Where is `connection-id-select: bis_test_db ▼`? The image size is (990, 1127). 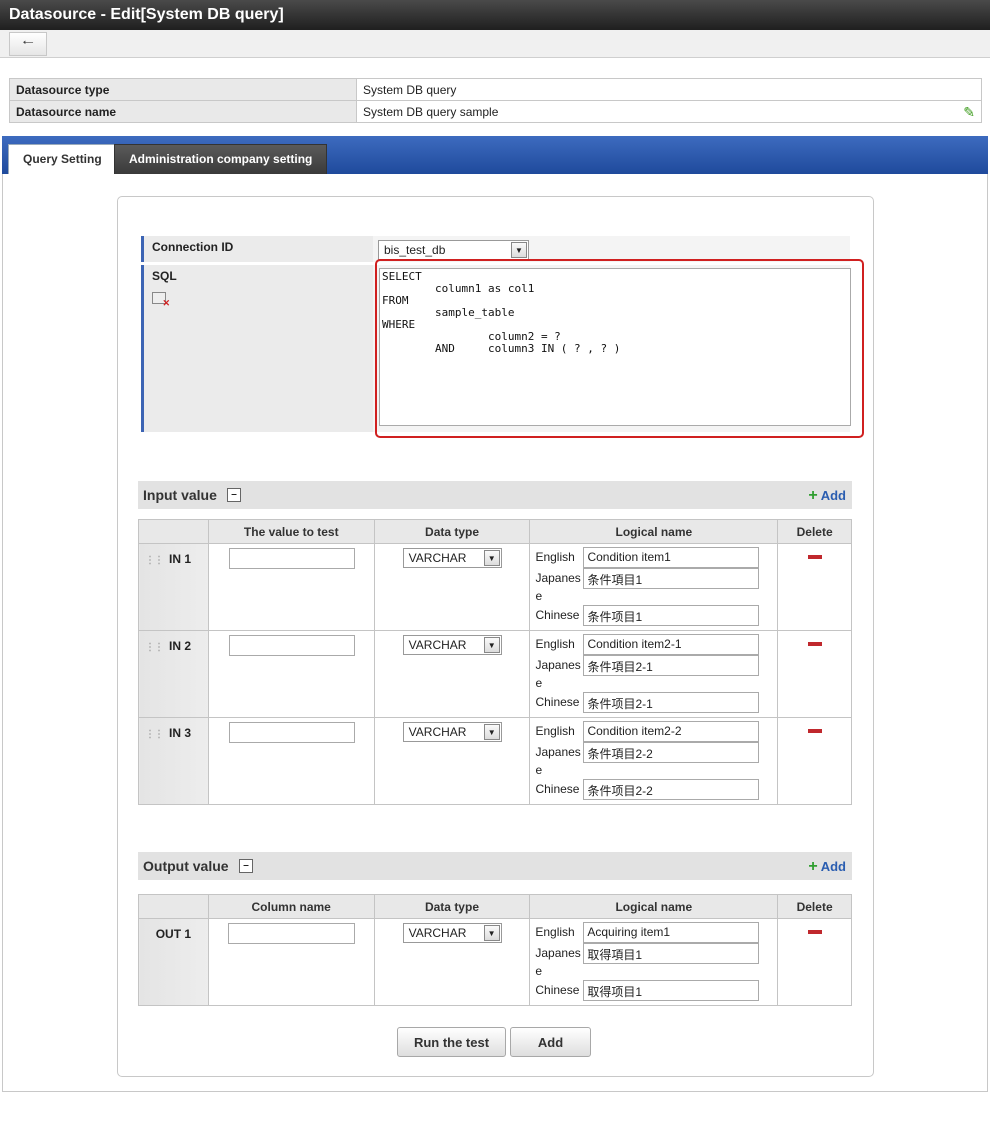
connection-id-select: bis_test_db ▼ is located at coordinates (453, 250).